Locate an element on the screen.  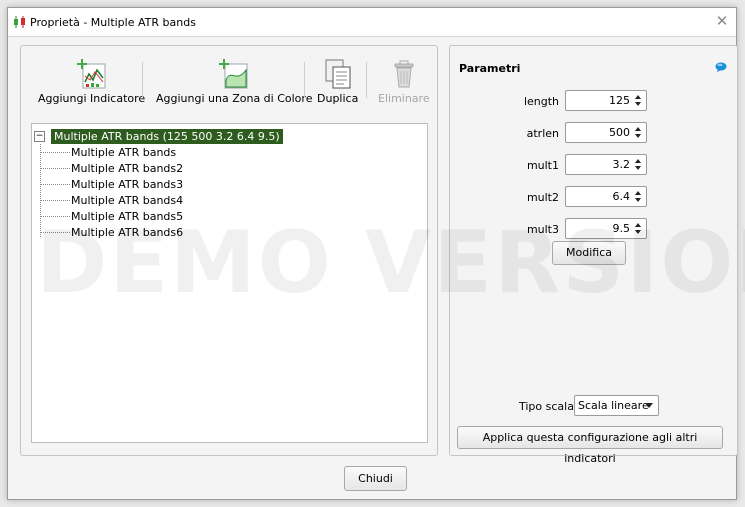
window-title: Proprietà - Multiple ATR bands is located at coordinates (113, 22).